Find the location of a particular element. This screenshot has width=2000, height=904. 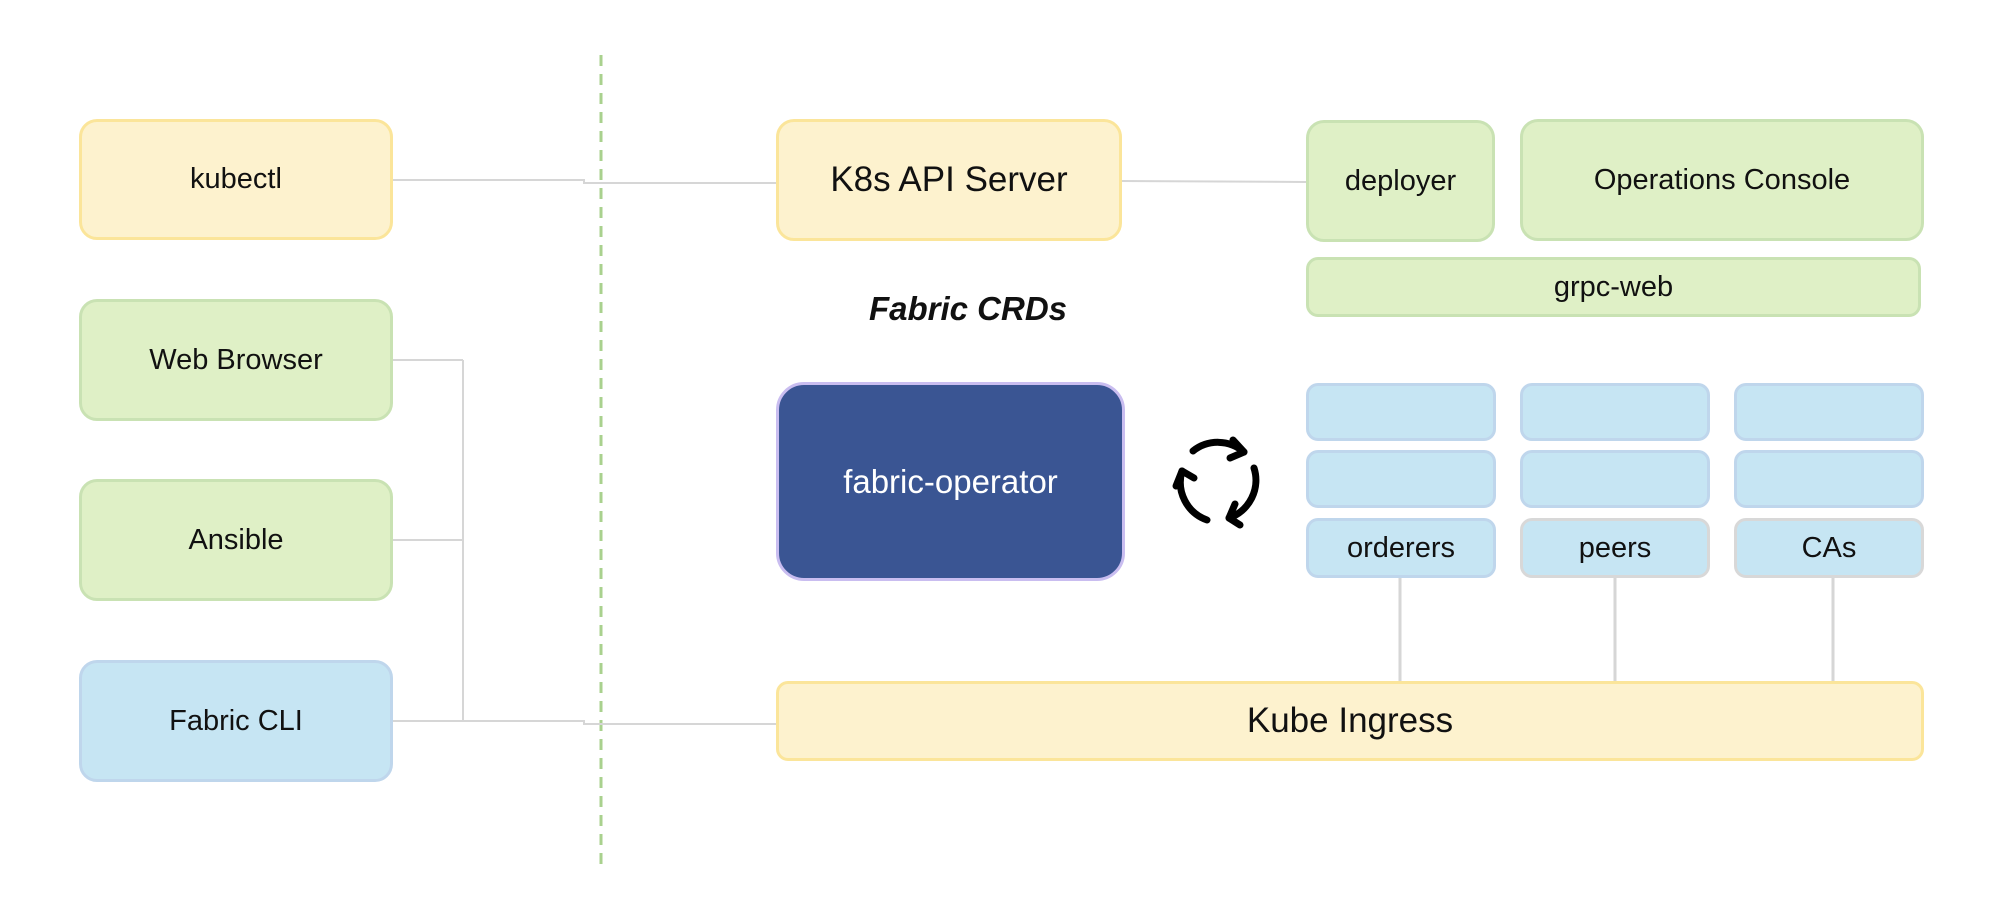

grpc-web-box: grpc-web is located at coordinates (1613, 287).